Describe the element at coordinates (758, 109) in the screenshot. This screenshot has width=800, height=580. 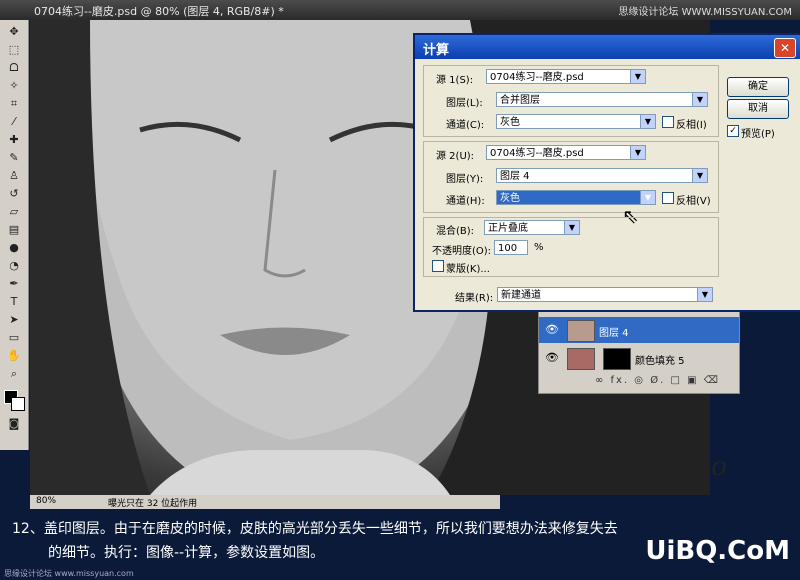
I see `cancel-button: 取消` at that location.